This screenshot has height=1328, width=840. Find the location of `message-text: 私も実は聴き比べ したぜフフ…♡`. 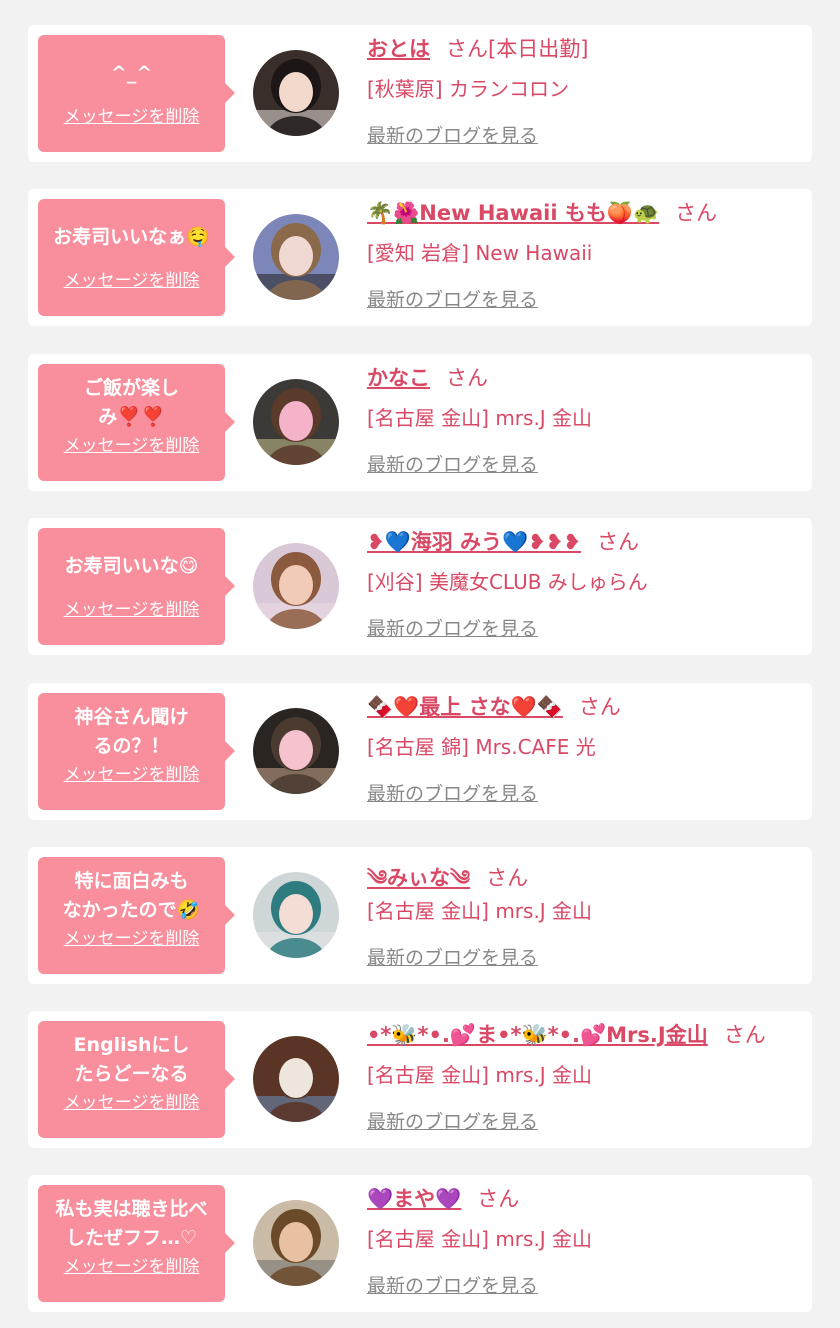

message-text: 私も実は聴き比べ したぜフフ…♡ is located at coordinates (131, 1223).